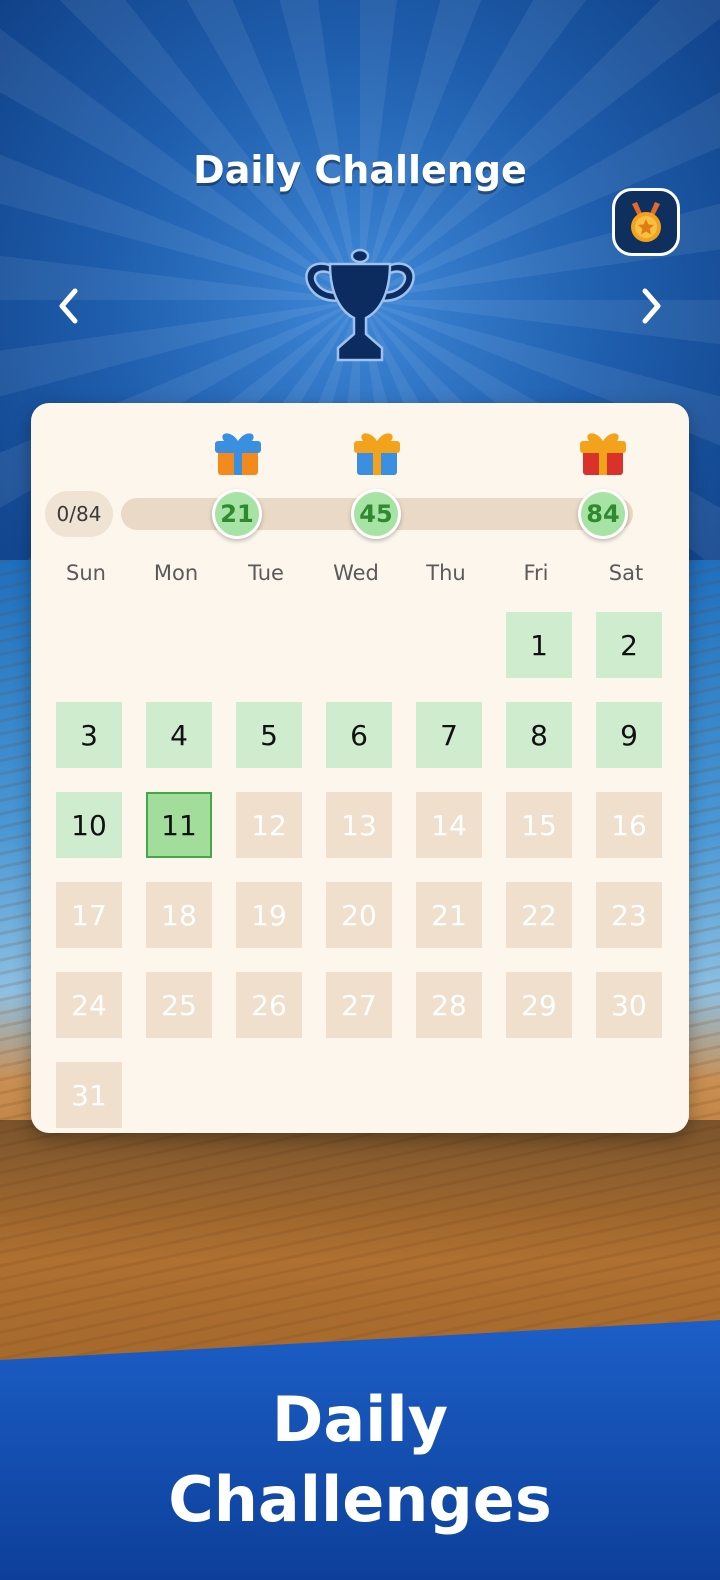  I want to click on calendar-day-12: 12, so click(269, 825).